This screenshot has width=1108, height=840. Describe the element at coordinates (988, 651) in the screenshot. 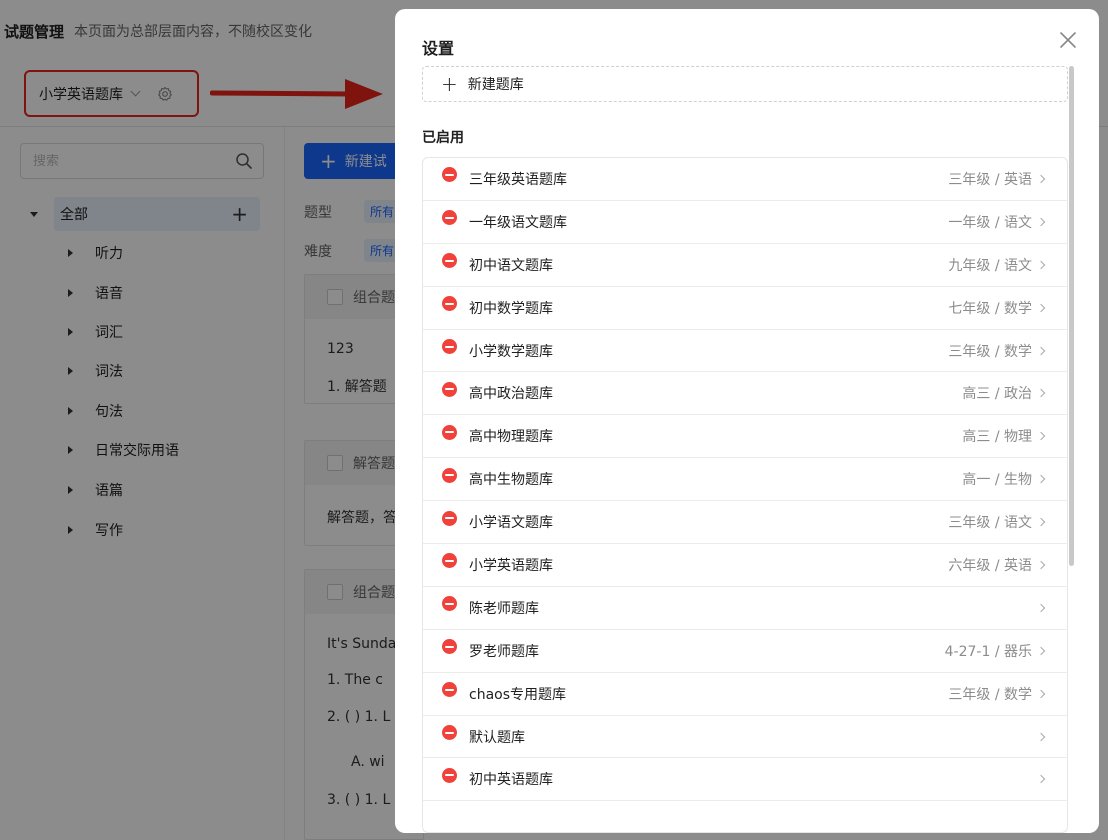

I see `bank-grade-subject: 4-27-1 / 器乐` at that location.